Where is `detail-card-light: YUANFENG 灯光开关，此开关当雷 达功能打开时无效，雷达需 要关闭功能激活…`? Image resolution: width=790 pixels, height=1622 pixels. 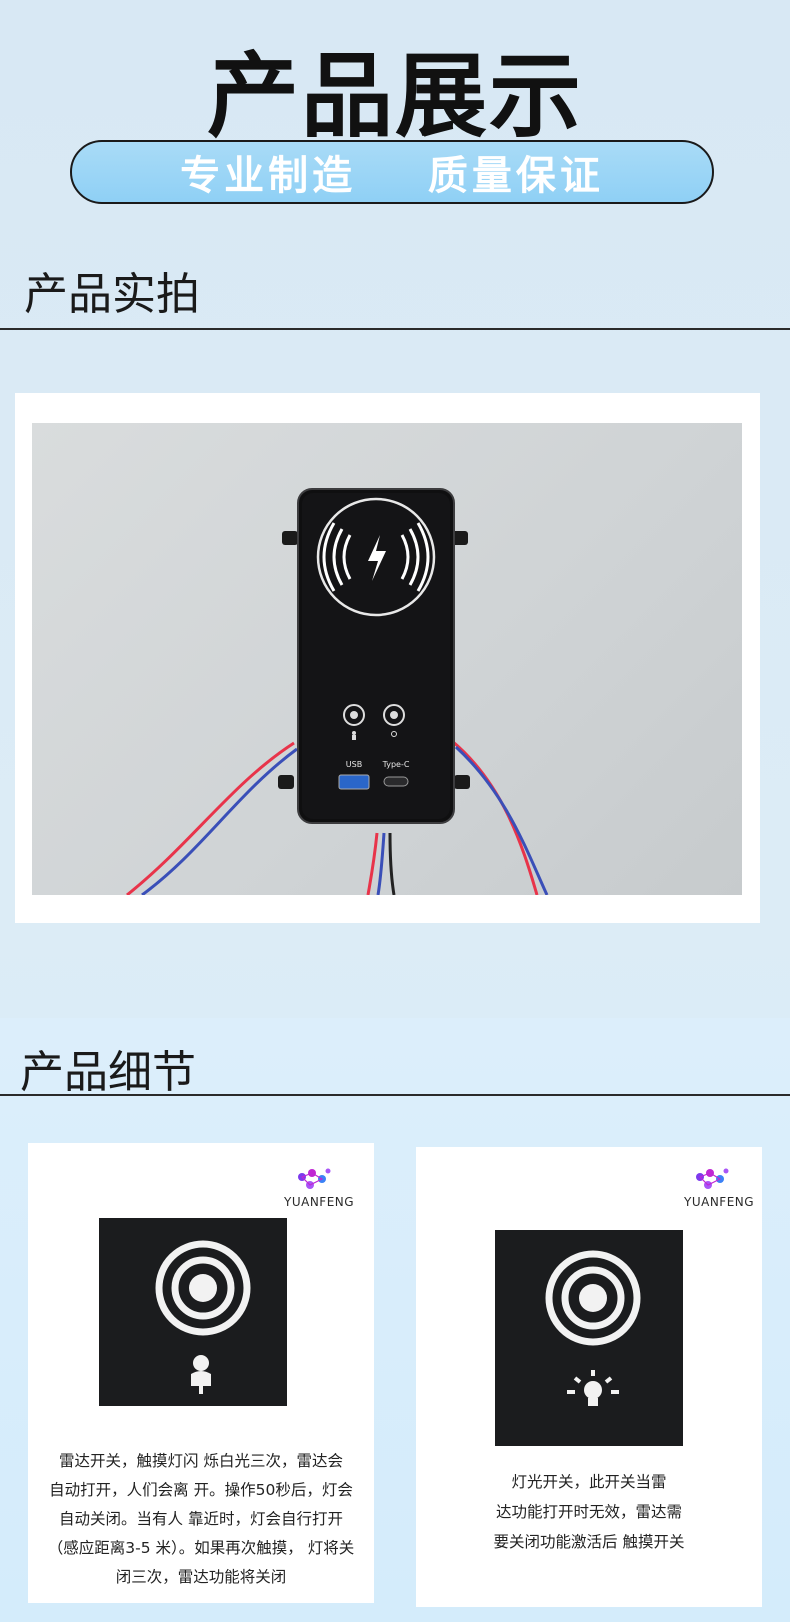
detail-card-light: YUANFENG 灯光开关，此开关当雷 达功能打开时无效，雷达需 要关闭功能激活… is located at coordinates (589, 1377).